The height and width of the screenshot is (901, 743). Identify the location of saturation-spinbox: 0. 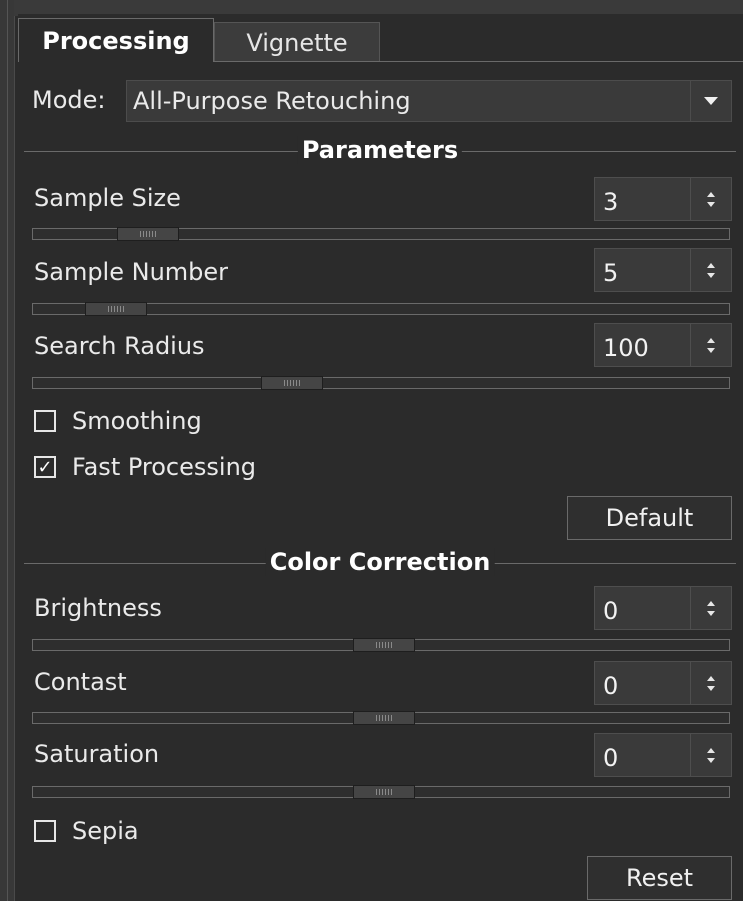
(663, 755).